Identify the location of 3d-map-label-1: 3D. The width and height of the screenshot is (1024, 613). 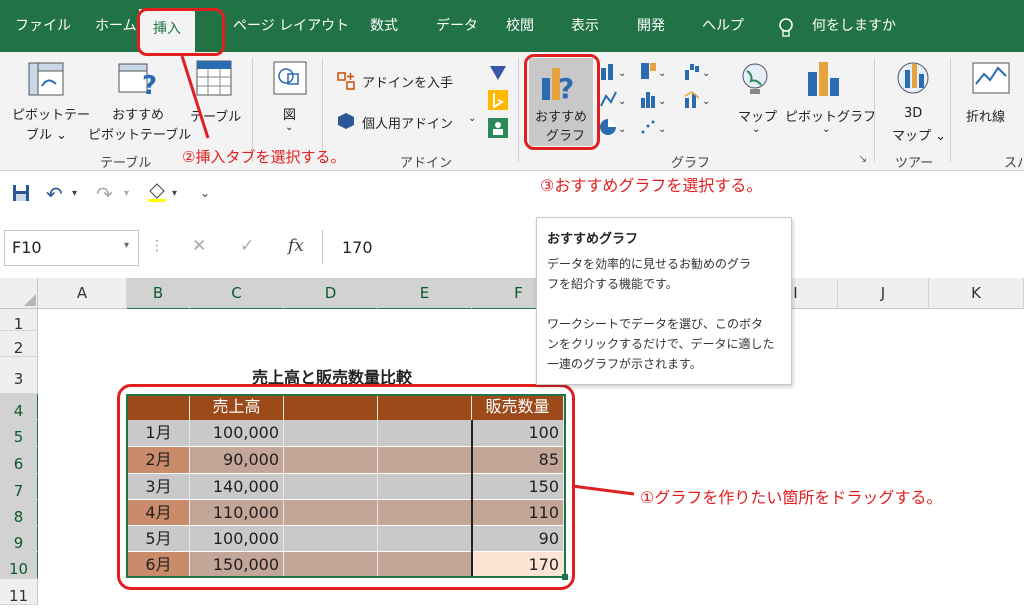
(913, 113).